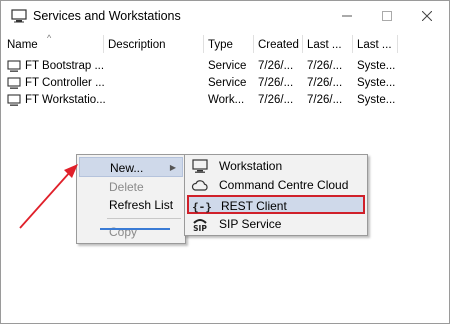 The height and width of the screenshot is (324, 450). What do you see at coordinates (131, 232) in the screenshot?
I see `menu-item-copy: Copy` at bounding box center [131, 232].